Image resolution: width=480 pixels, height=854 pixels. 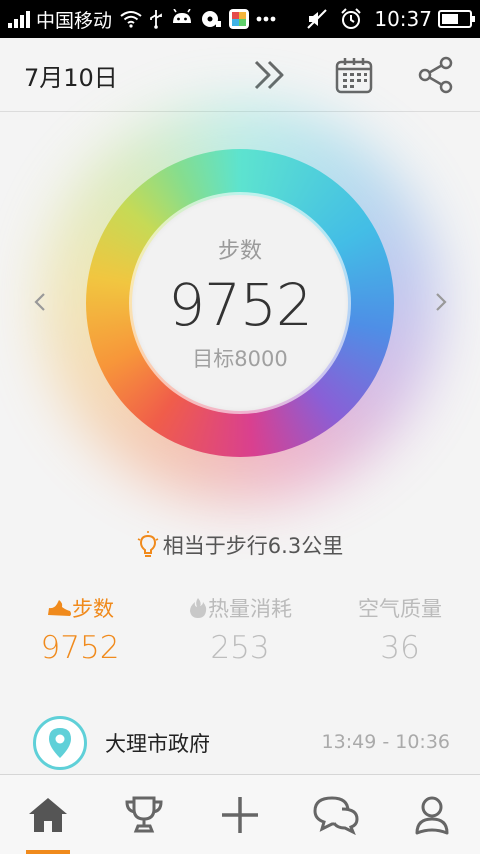 I want to click on share-icon, so click(x=435, y=75).